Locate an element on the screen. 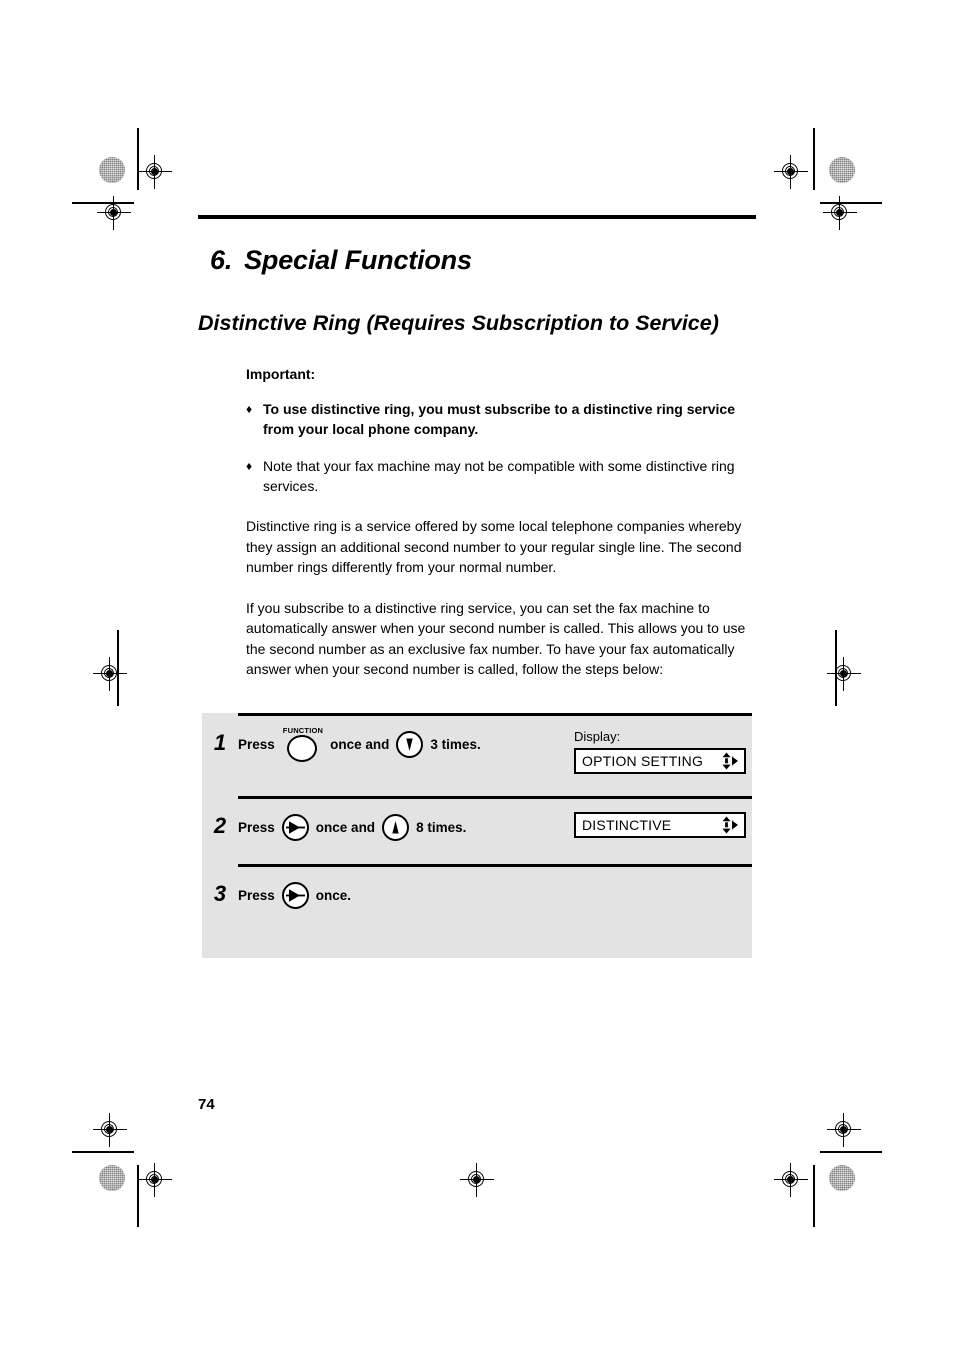  registration-target-top-left-inner is located at coordinates (155, 172).